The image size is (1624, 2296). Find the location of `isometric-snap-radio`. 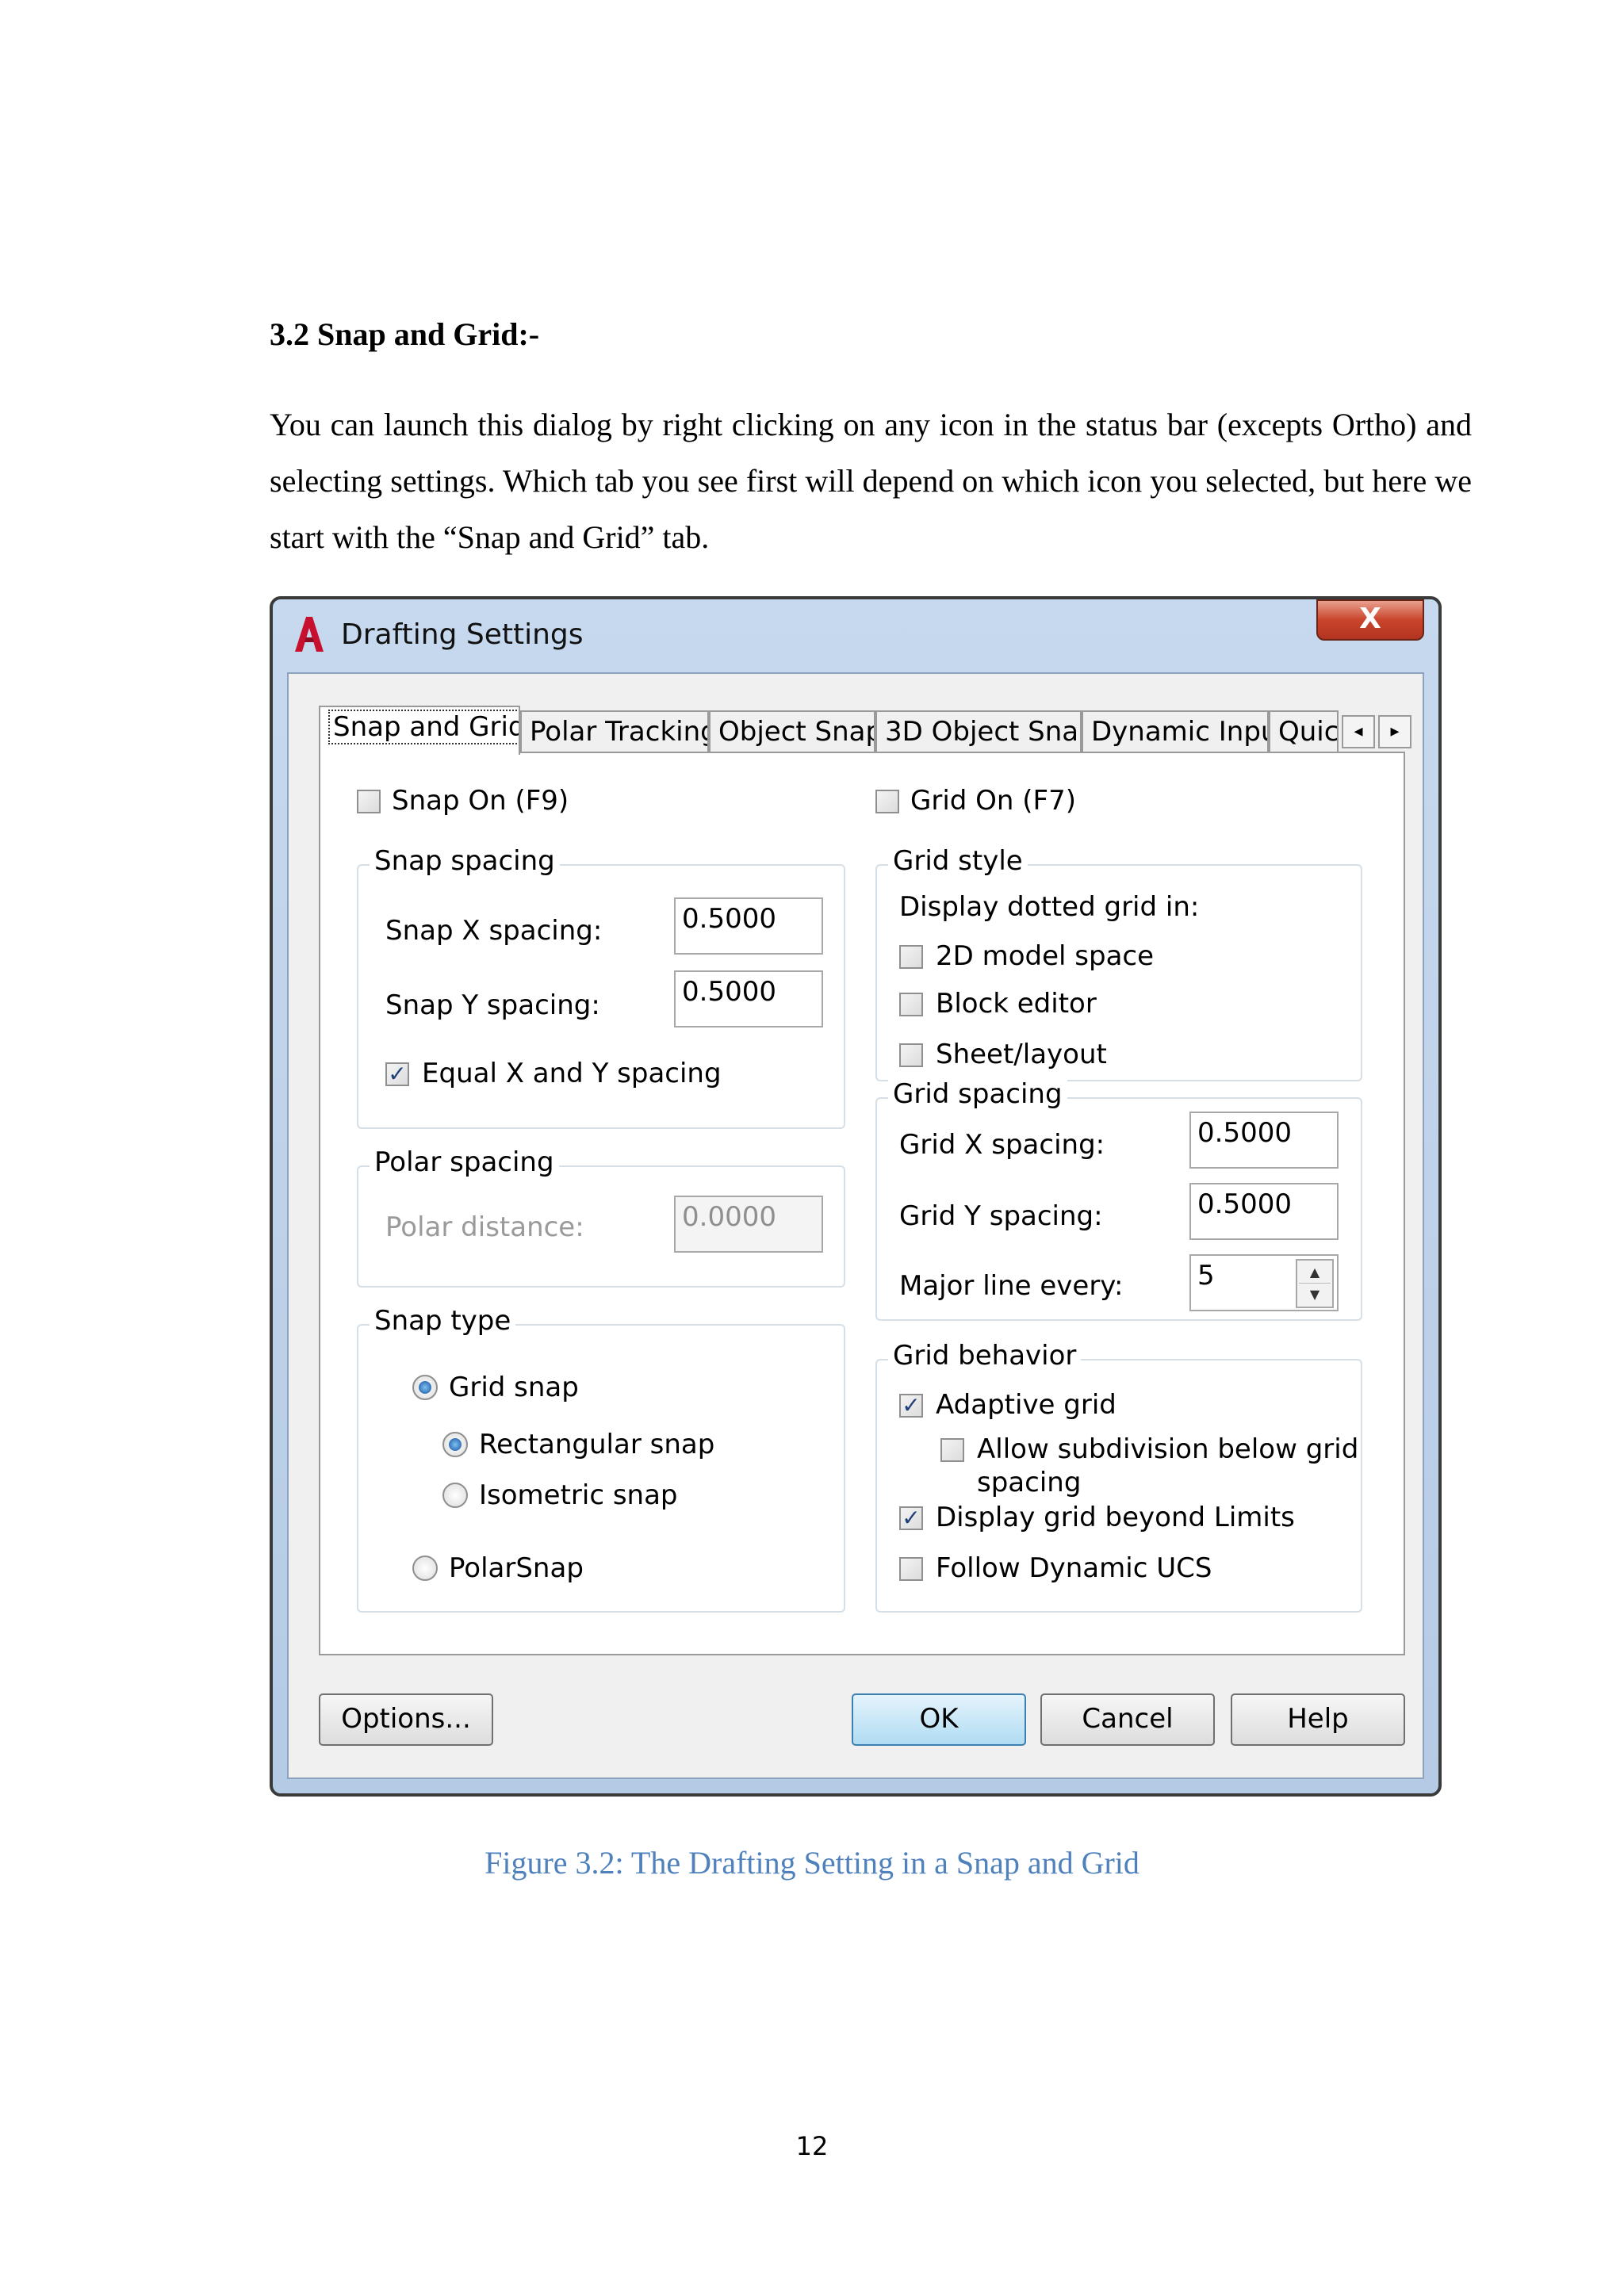

isometric-snap-radio is located at coordinates (455, 1496).